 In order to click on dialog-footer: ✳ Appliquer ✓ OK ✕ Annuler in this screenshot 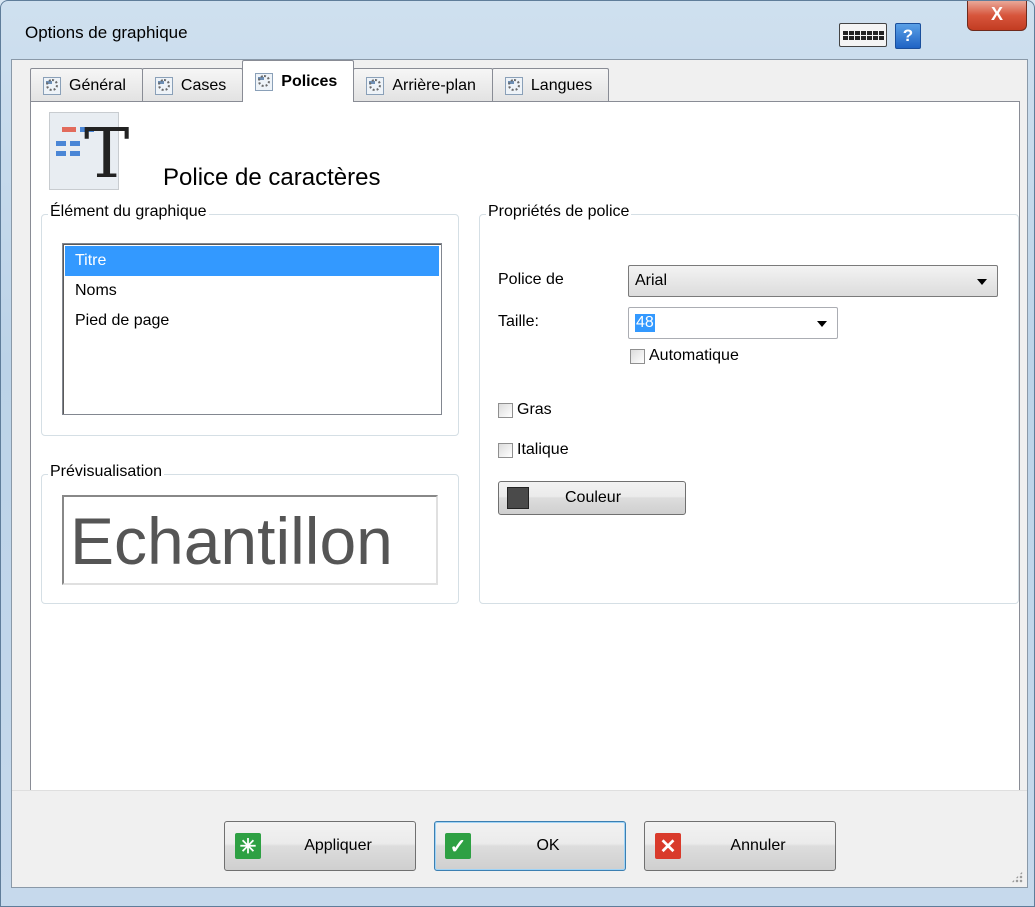, I will do `click(519, 838)`.